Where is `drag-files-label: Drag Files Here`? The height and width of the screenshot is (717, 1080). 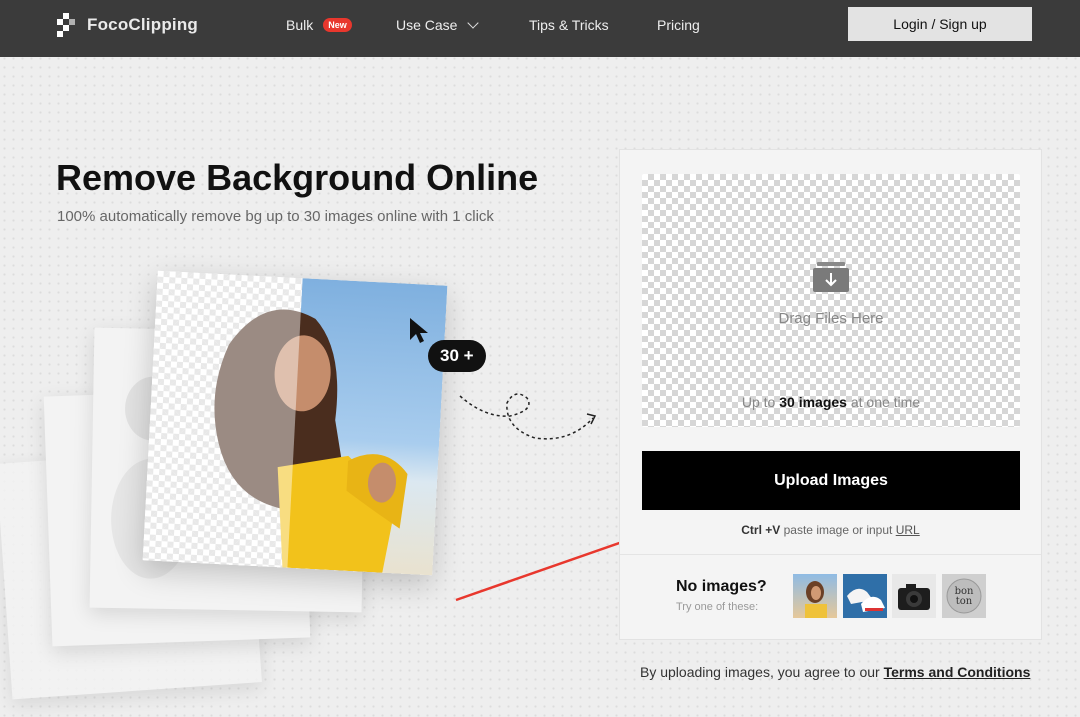
drag-files-label: Drag Files Here is located at coordinates (831, 318).